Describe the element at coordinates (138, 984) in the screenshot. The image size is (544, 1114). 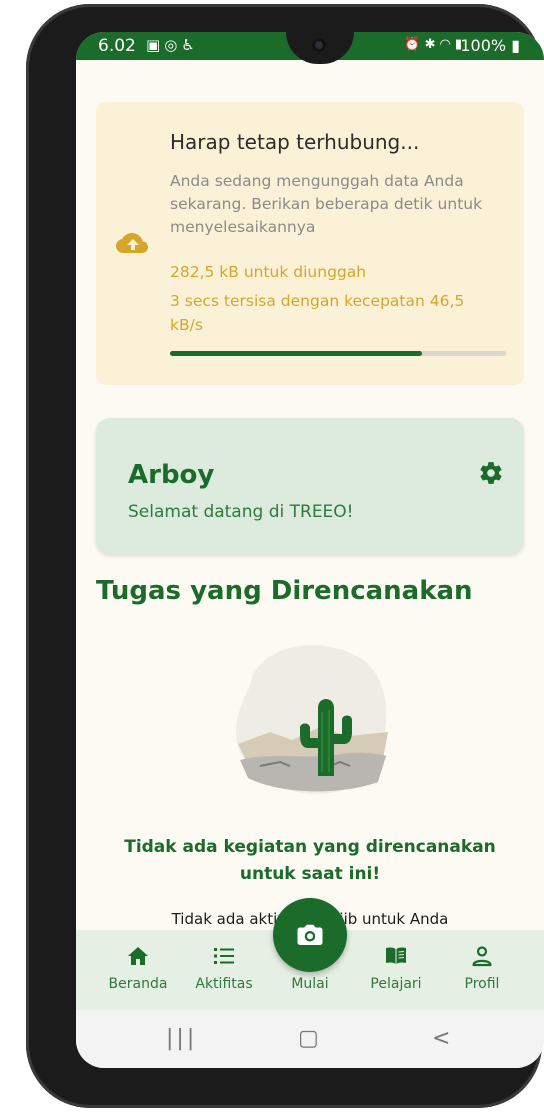
I see `nav-label-home: Beranda` at that location.